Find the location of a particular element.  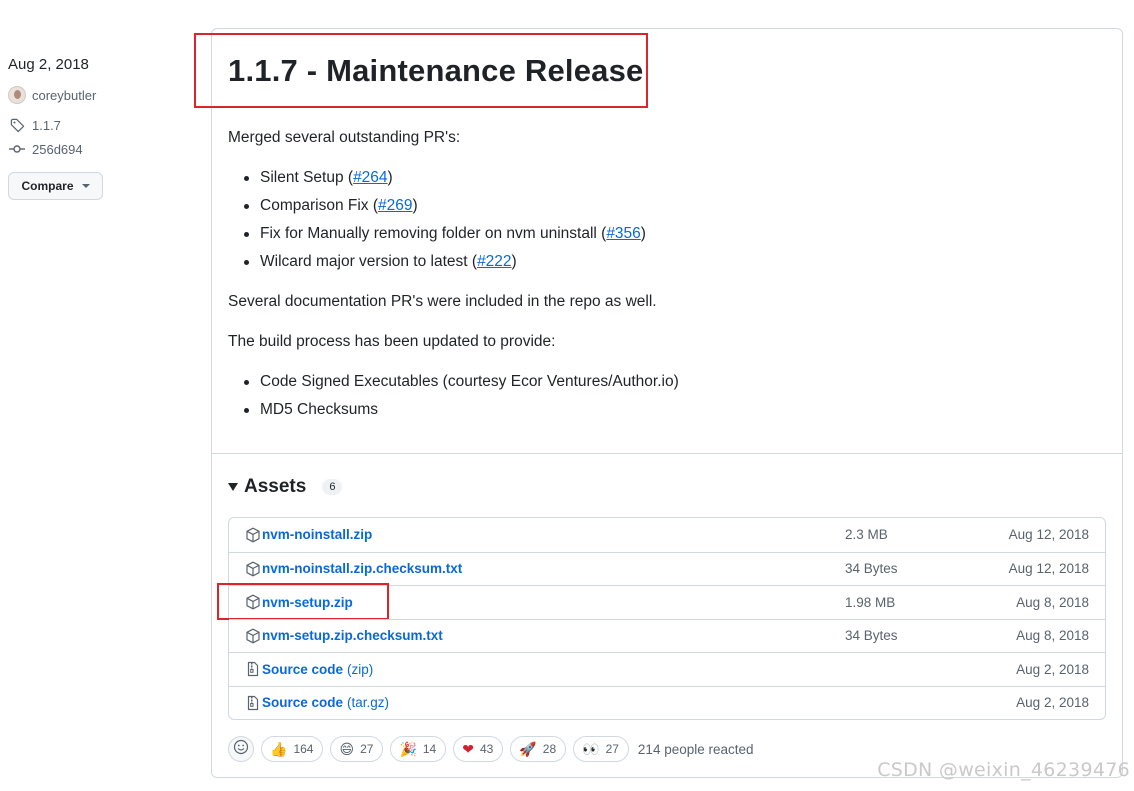

asset-link: nvm-noinstall.zip.checksum.txt is located at coordinates (355, 569).